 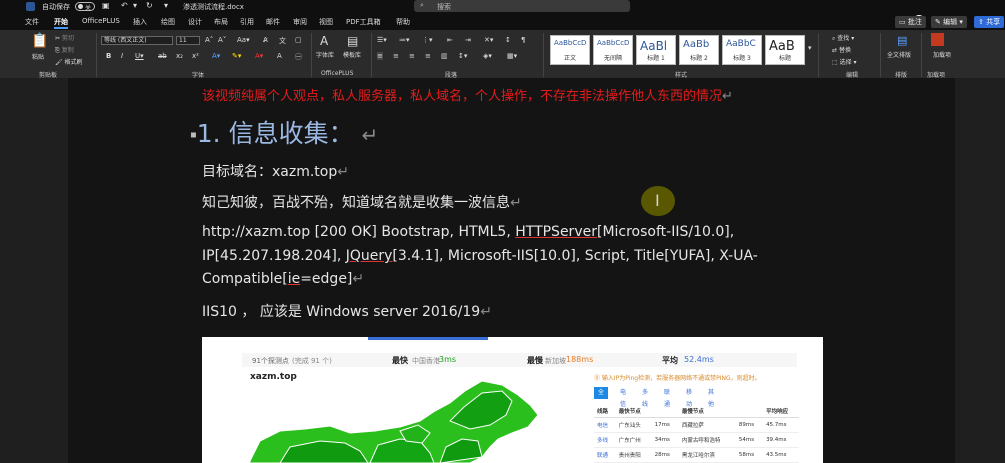 What do you see at coordinates (85, 7) in the screenshot?
I see `autosave-toggle: 关` at bounding box center [85, 7].